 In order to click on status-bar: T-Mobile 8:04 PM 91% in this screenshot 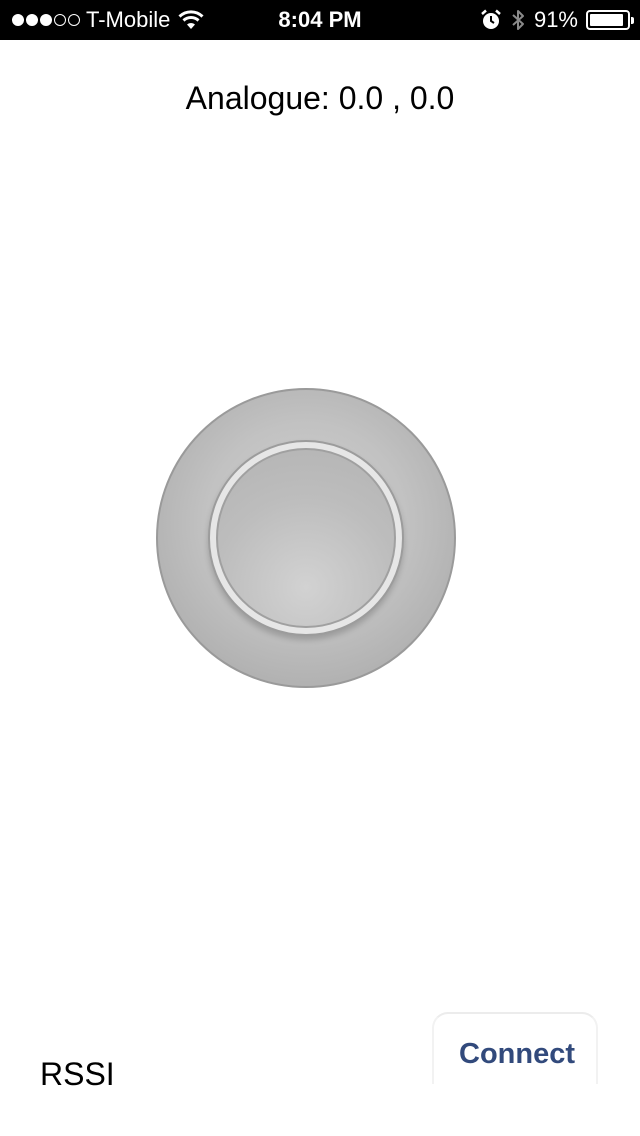, I will do `click(320, 20)`.